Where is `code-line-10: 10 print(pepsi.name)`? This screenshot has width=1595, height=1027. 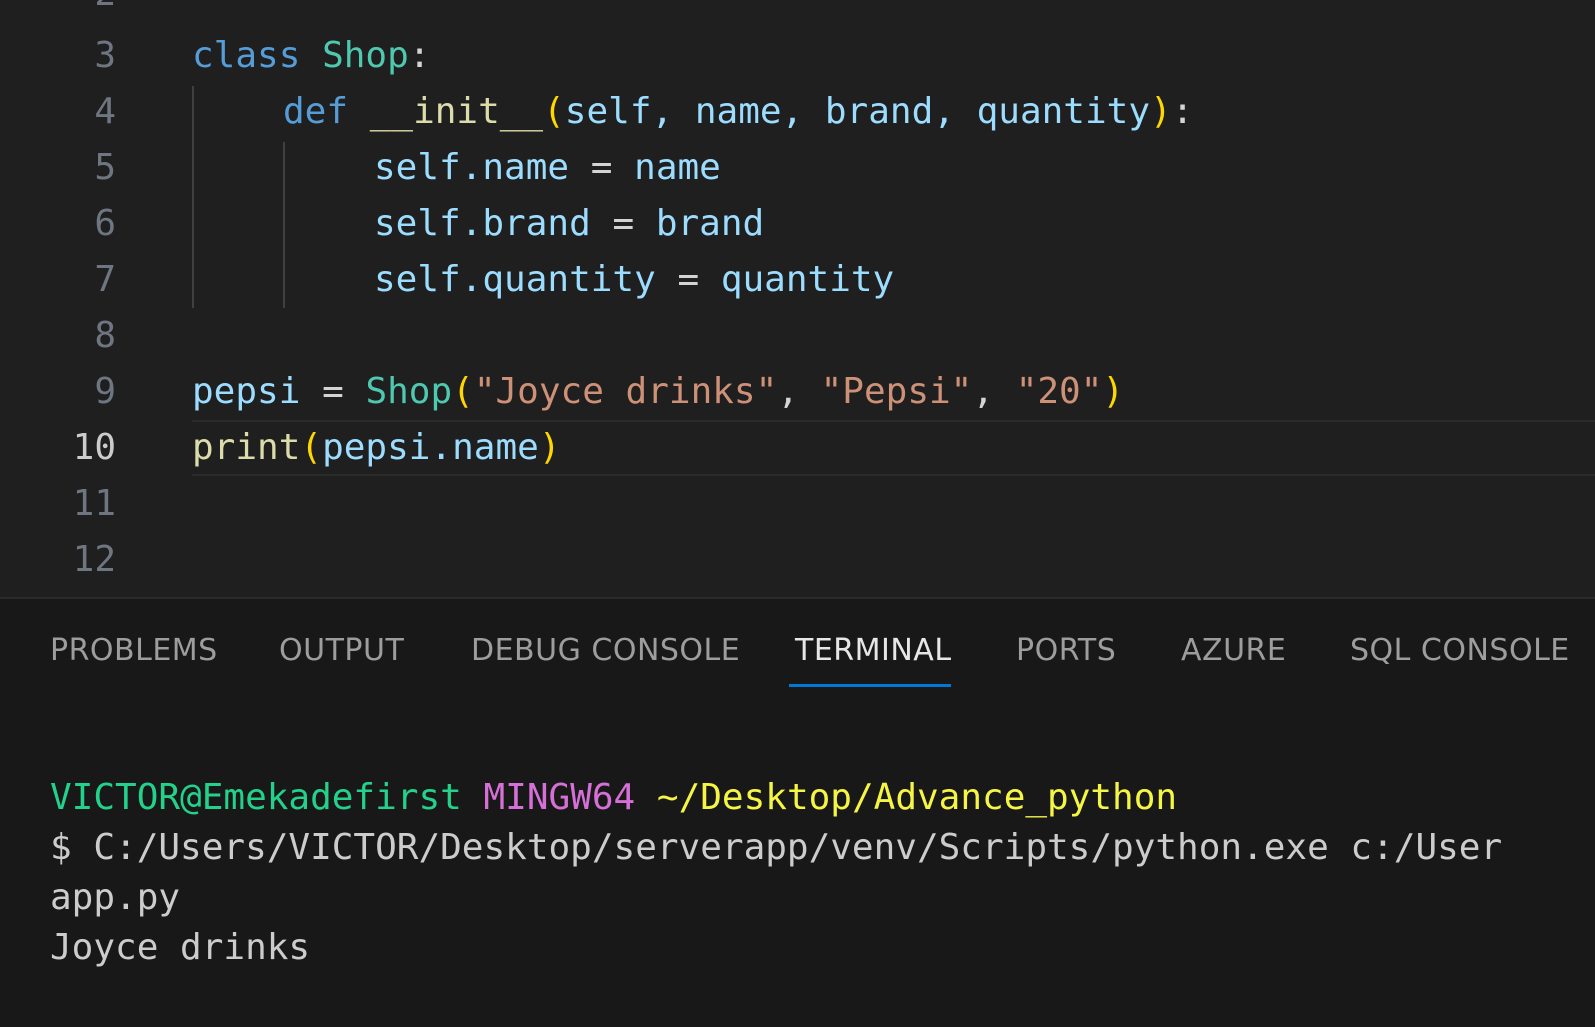 code-line-10: 10 print(pepsi.name) is located at coordinates (797, 448).